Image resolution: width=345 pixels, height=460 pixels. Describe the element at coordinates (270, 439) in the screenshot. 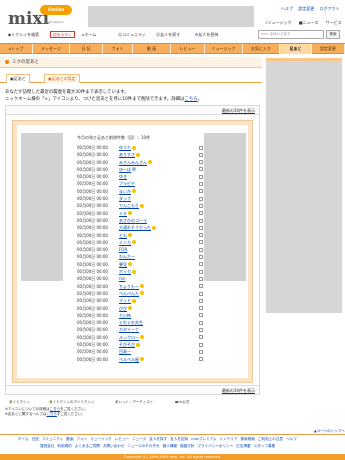

I see `footer-nav-link: ご利用上の注意` at that location.